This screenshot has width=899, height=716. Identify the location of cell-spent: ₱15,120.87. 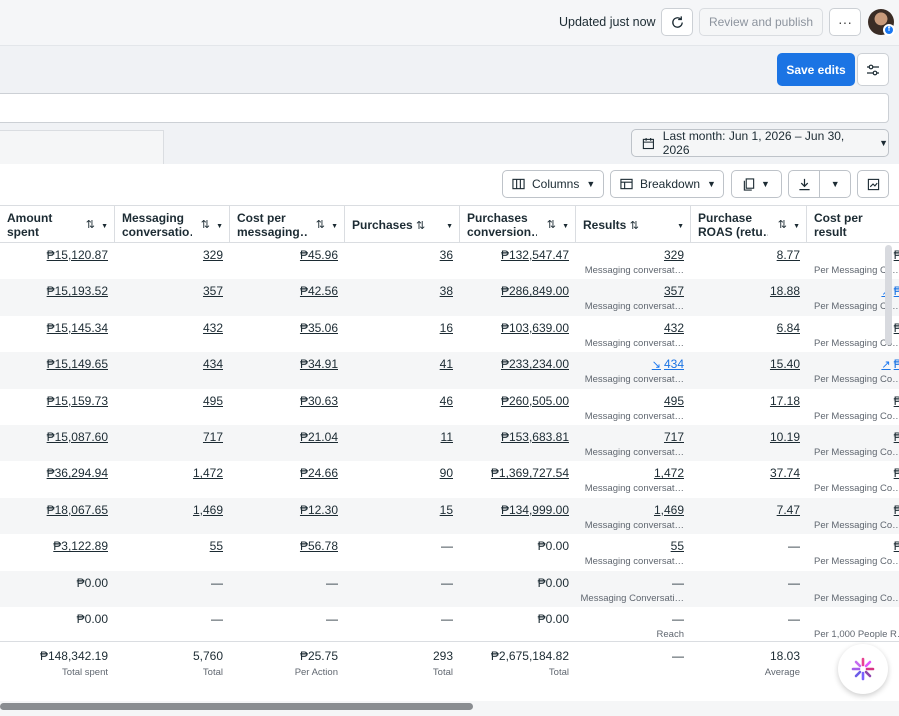
(57, 261).